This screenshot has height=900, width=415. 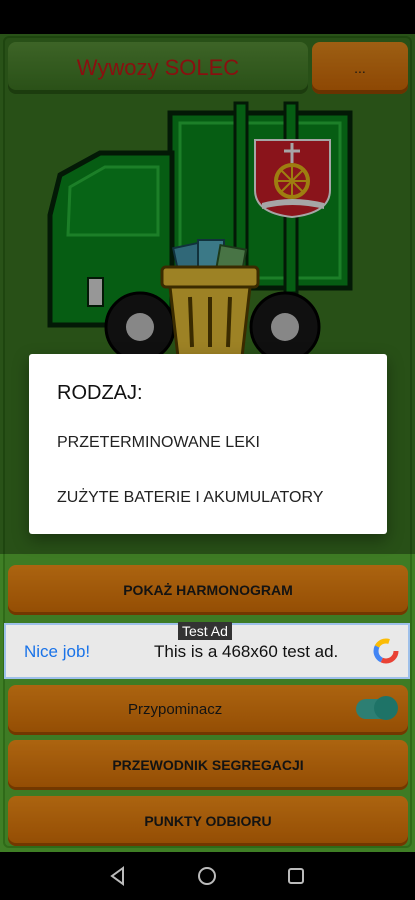 I want to click on dialog-item-used-batteries: ZUŻYTE BATERIE I AKUMULATORY, so click(x=190, y=498).